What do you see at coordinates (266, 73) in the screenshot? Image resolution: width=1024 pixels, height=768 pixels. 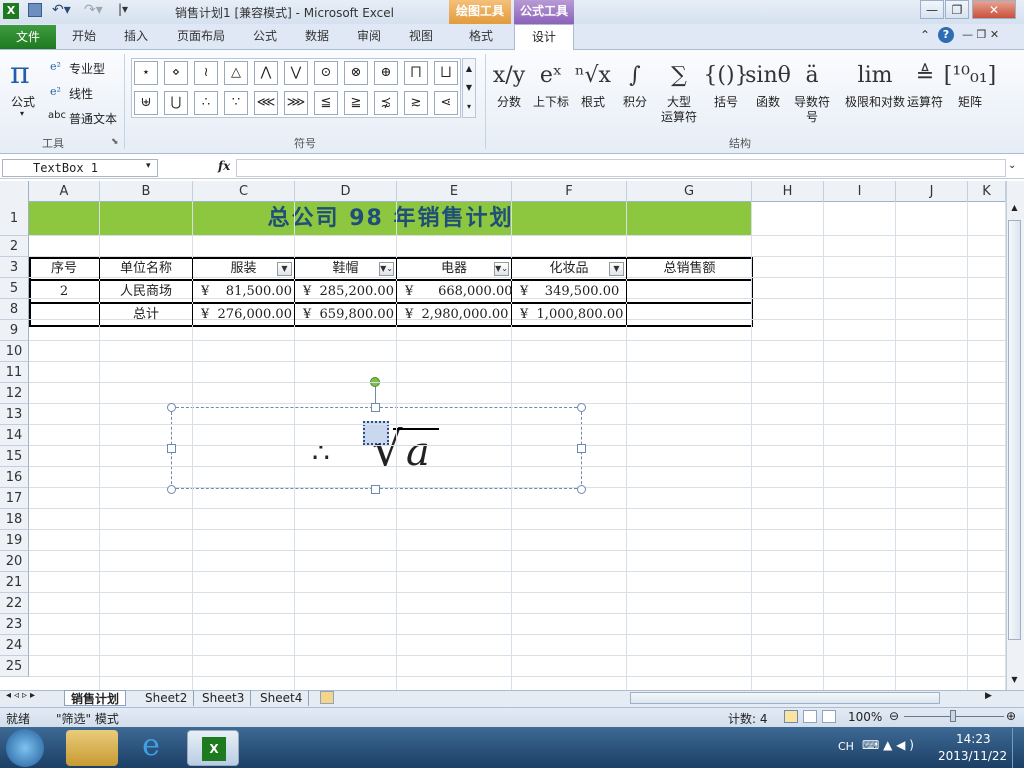 I see `symbol-row1-4: ⋀` at bounding box center [266, 73].